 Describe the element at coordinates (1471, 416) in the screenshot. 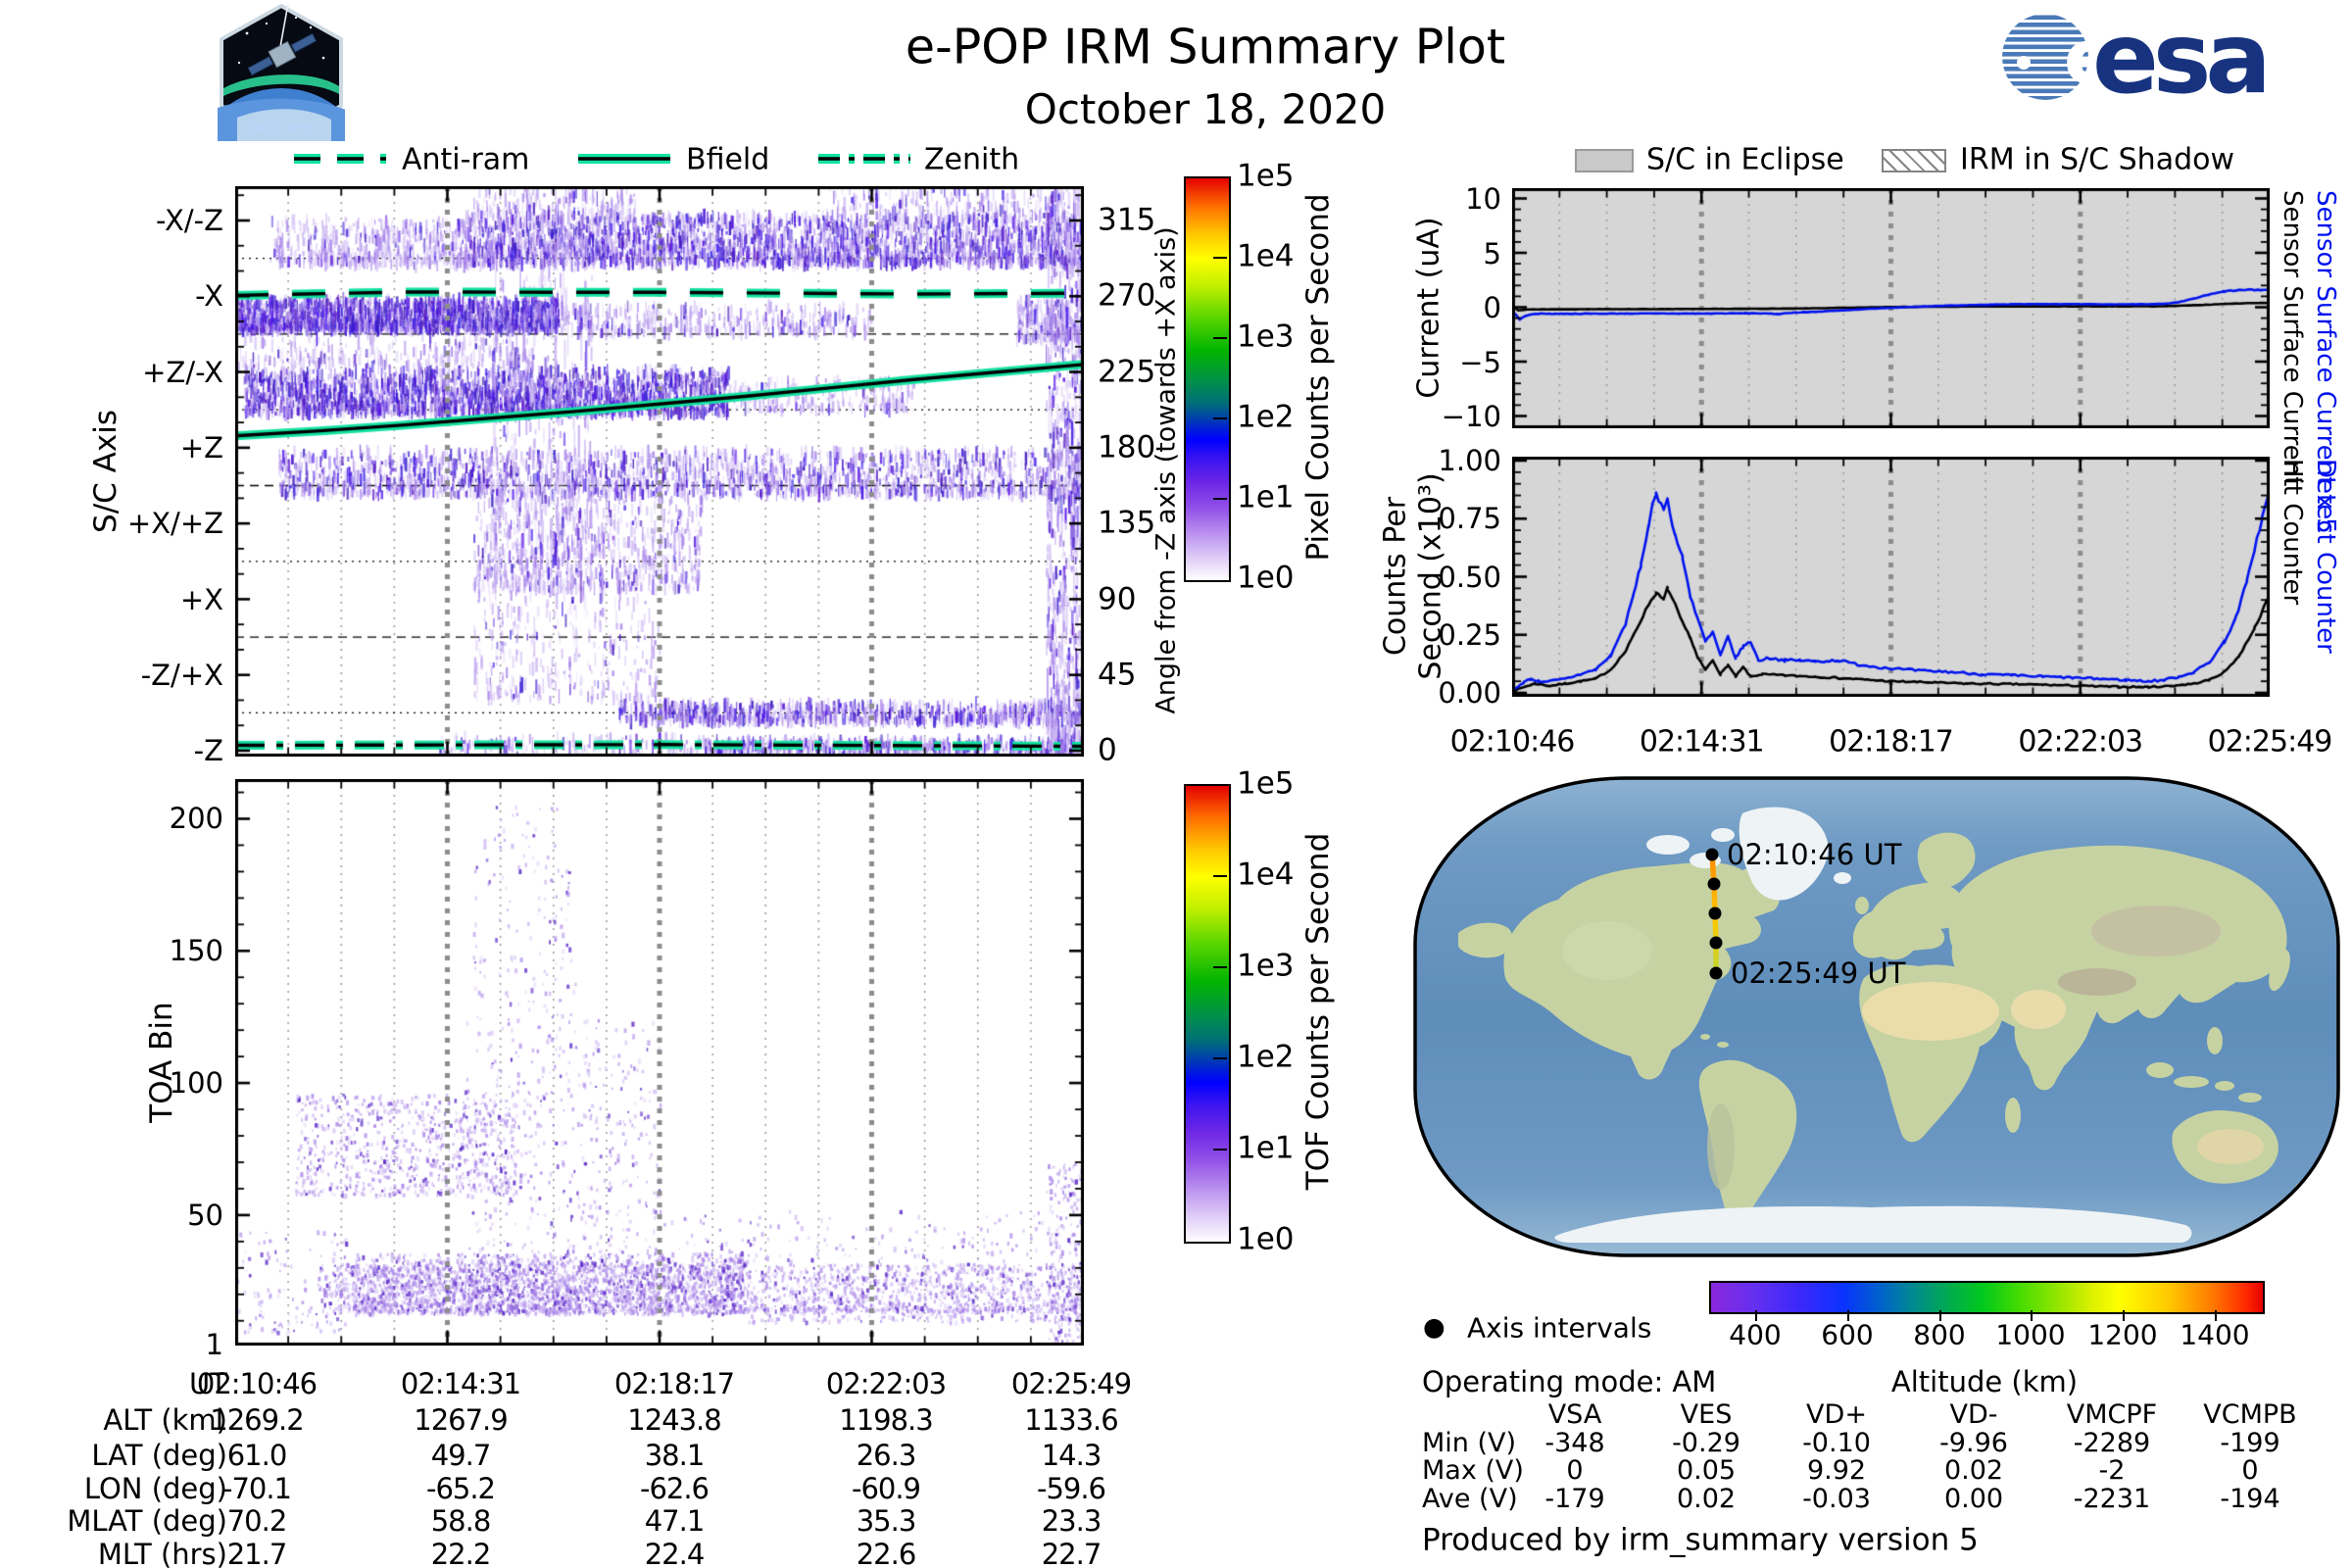

I see `current-ytick-label: −10` at that location.